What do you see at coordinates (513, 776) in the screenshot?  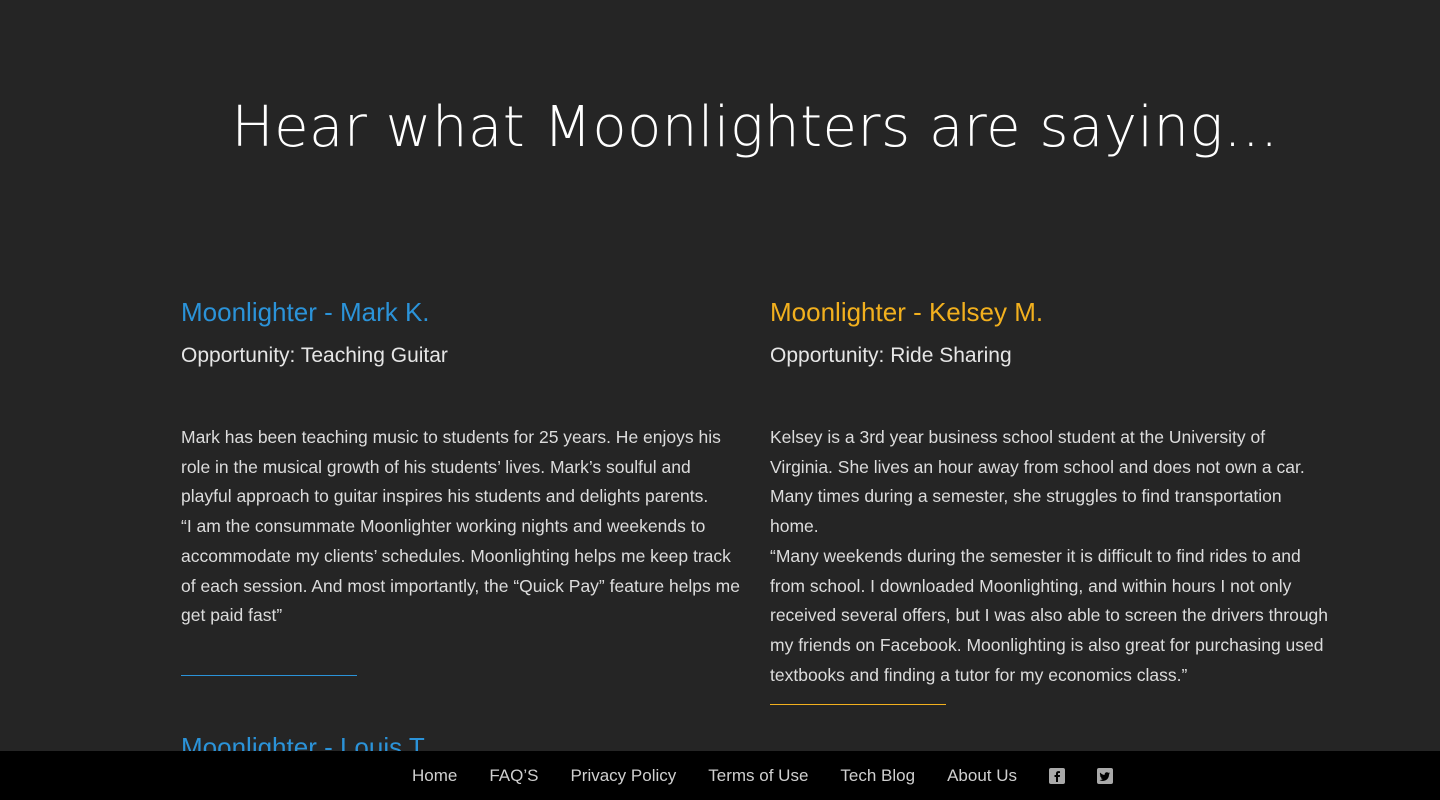 I see `footer-link-faqs: FAQ’S` at bounding box center [513, 776].